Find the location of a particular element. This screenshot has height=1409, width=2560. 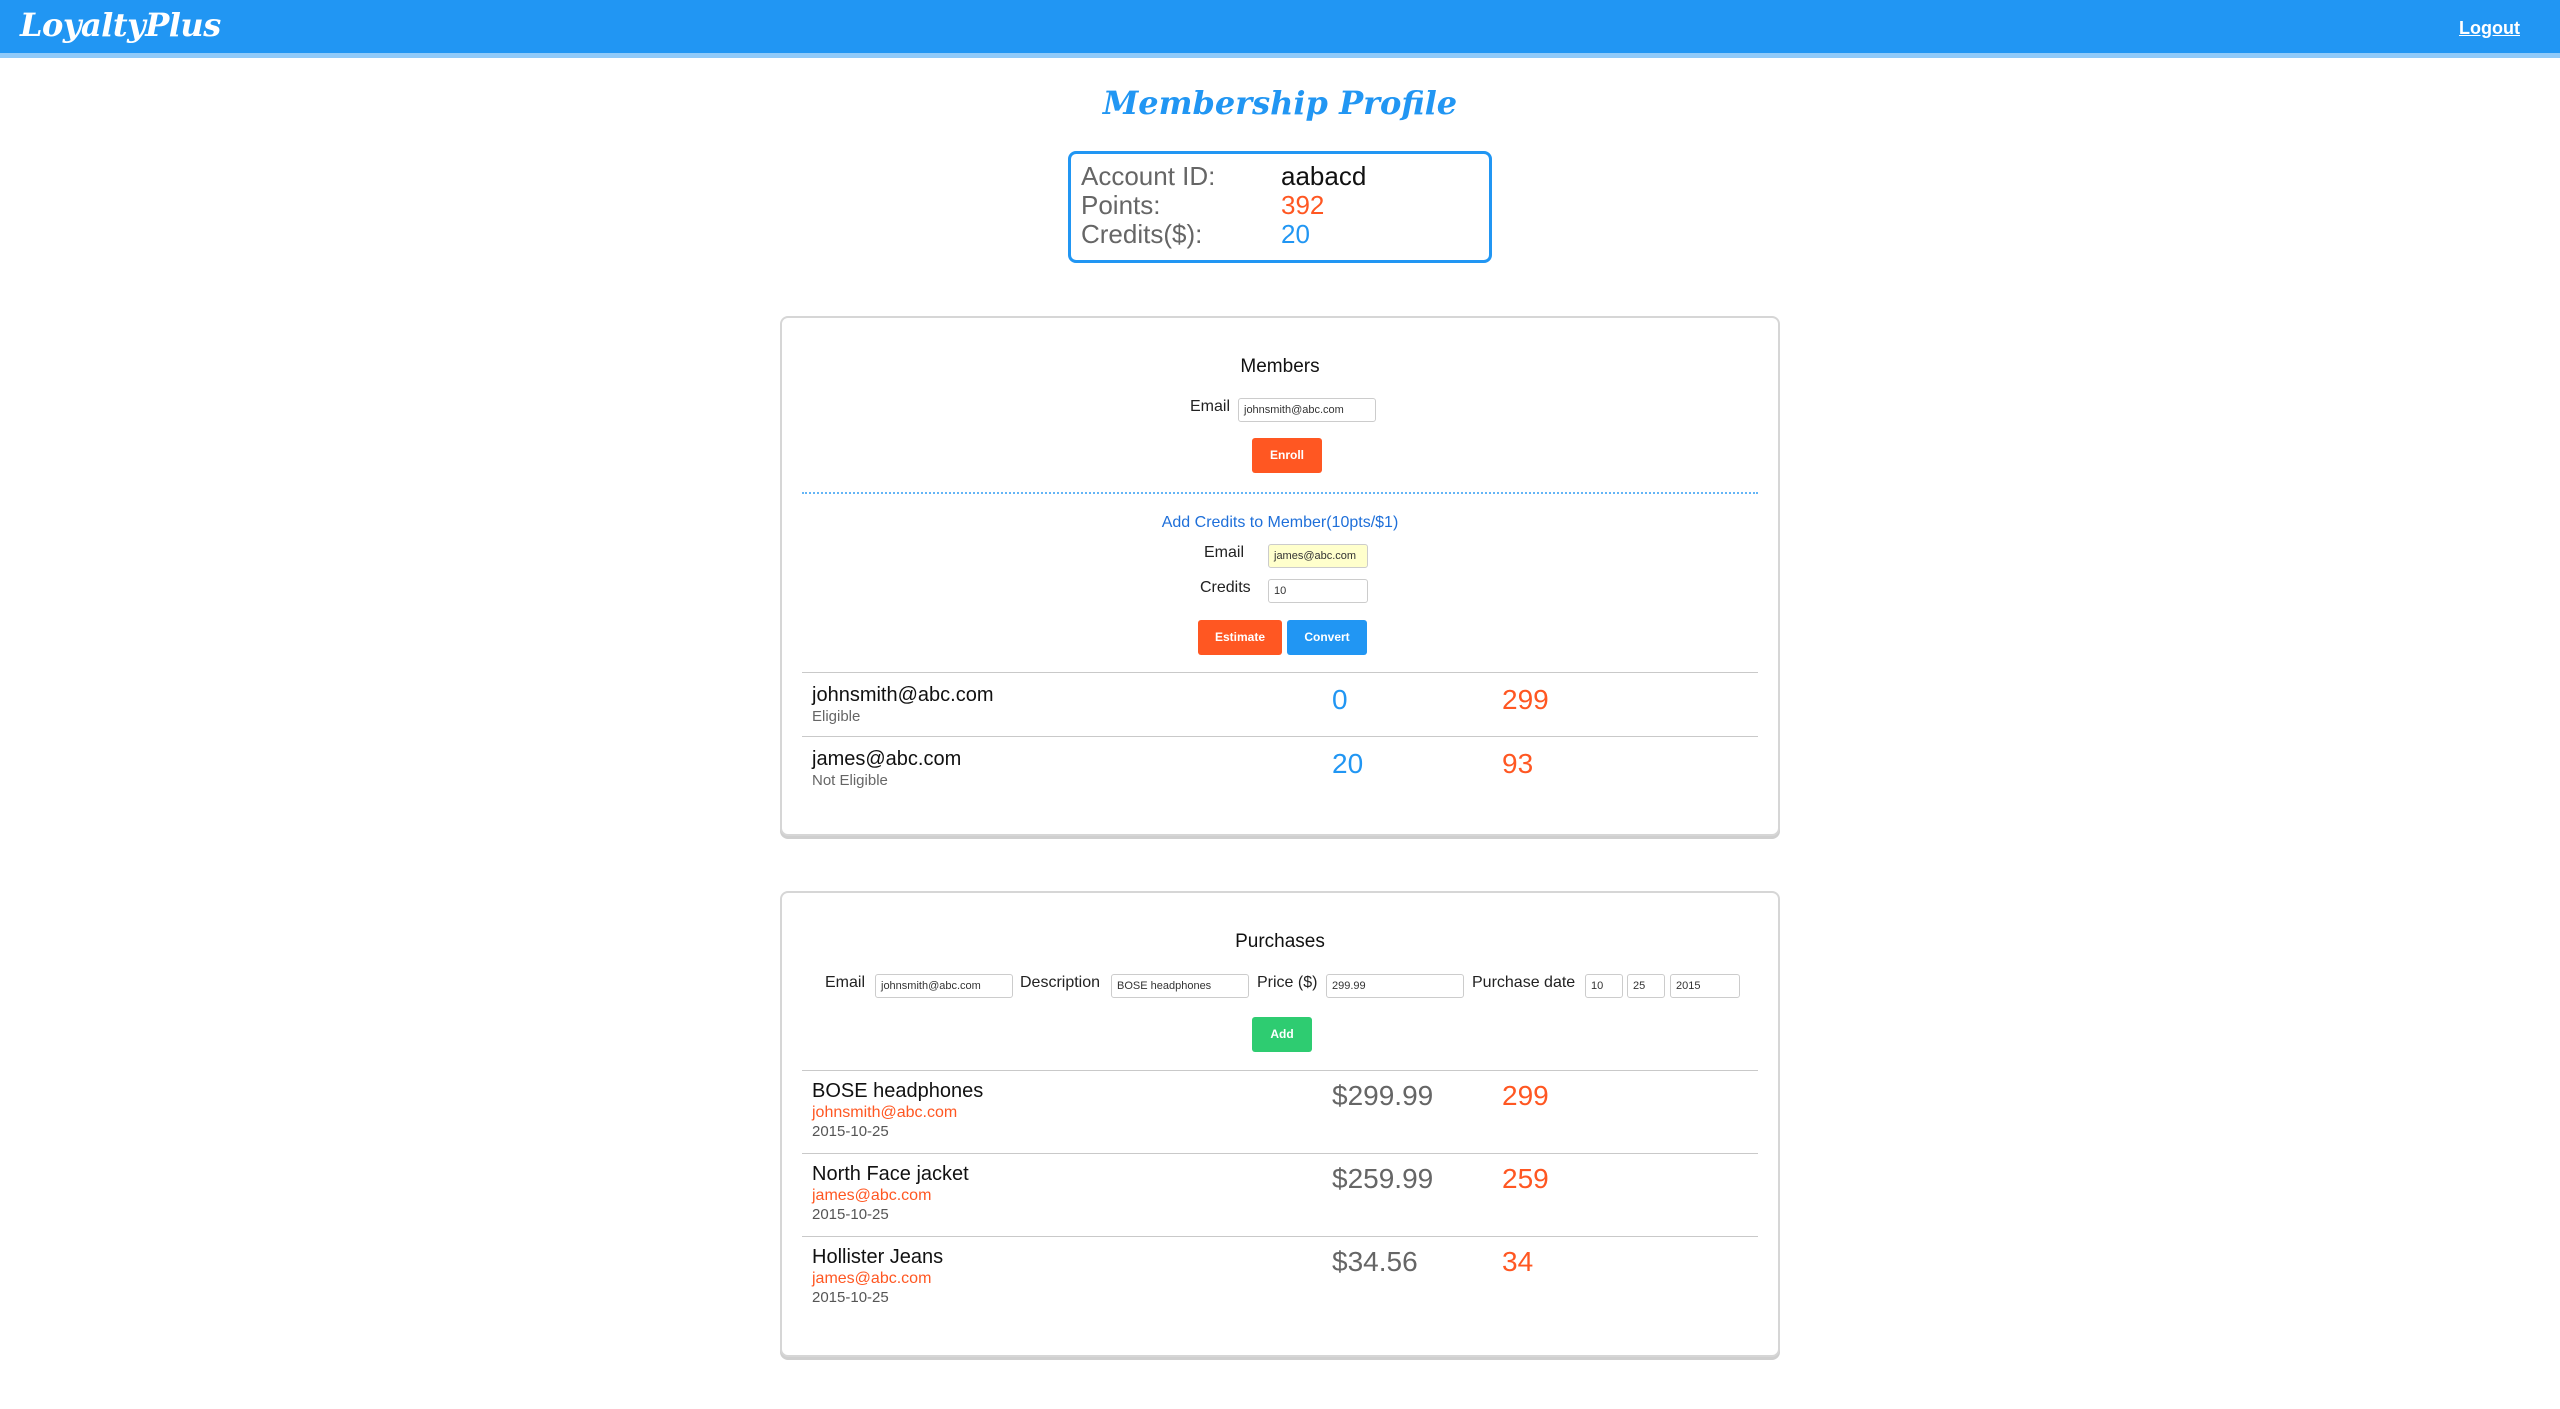

purchase-points: 259 is located at coordinates (1525, 1178).